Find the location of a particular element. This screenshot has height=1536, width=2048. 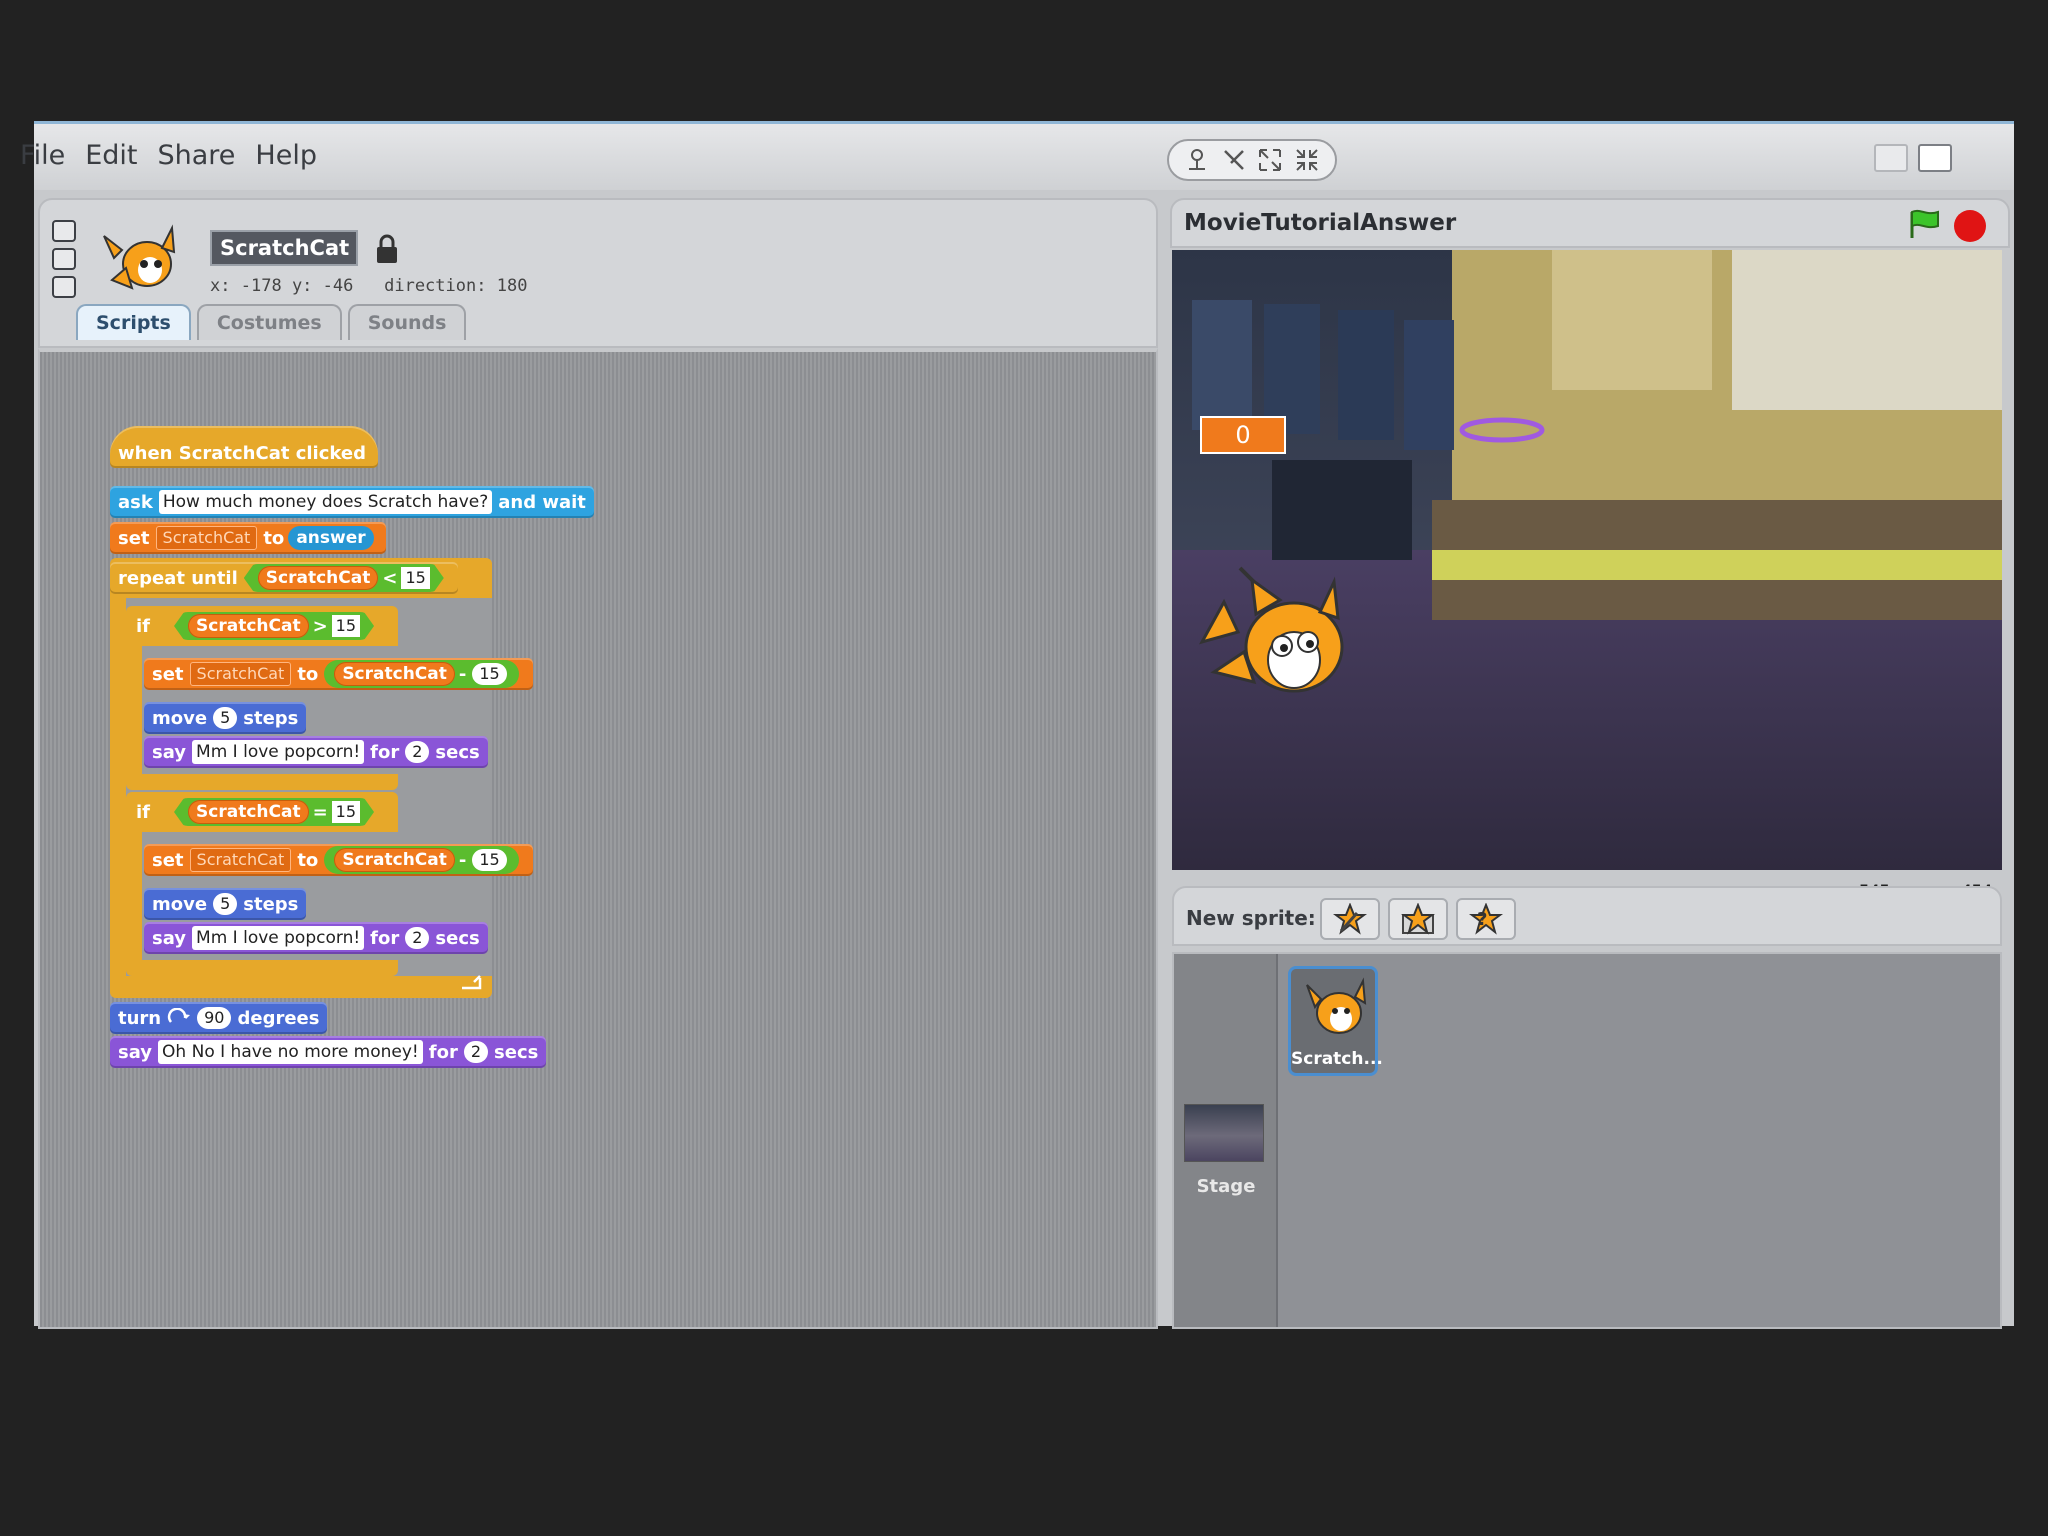

sprite-x-value: -178 is located at coordinates (261, 286).